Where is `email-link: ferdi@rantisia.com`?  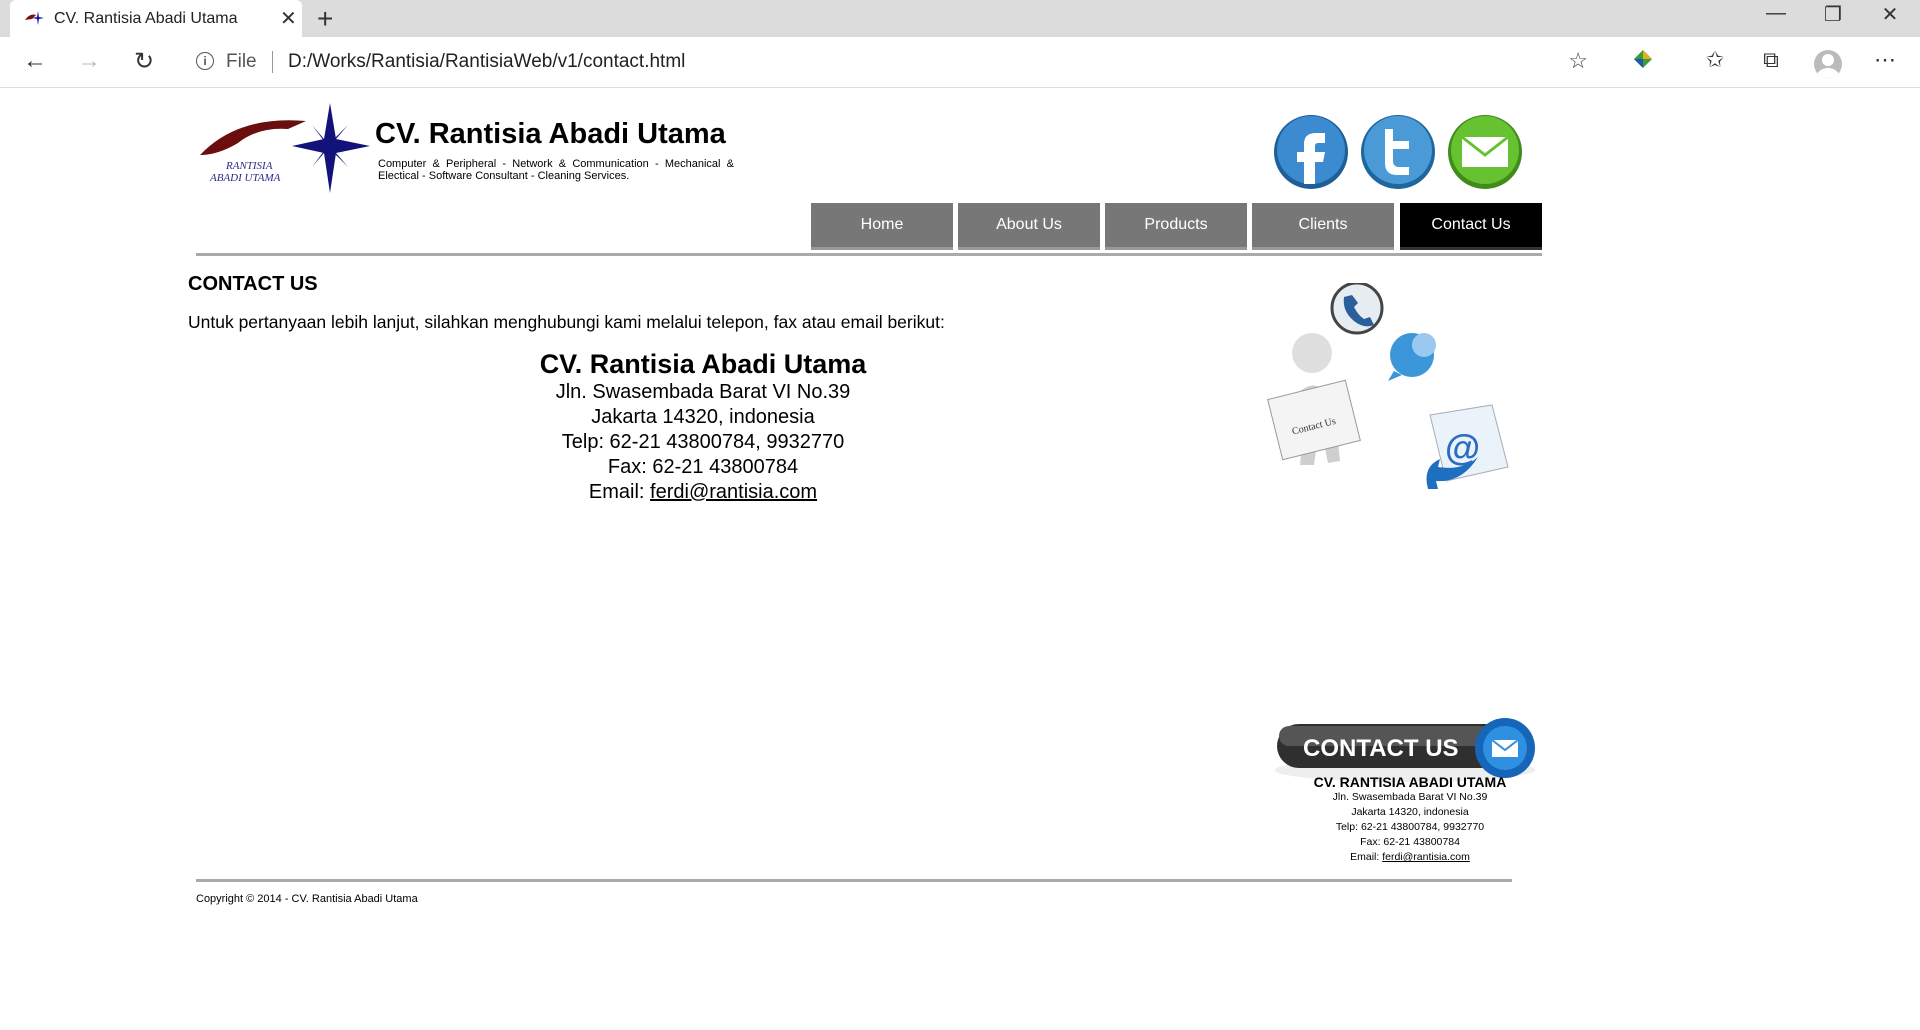
email-link: ferdi@rantisia.com is located at coordinates (733, 492).